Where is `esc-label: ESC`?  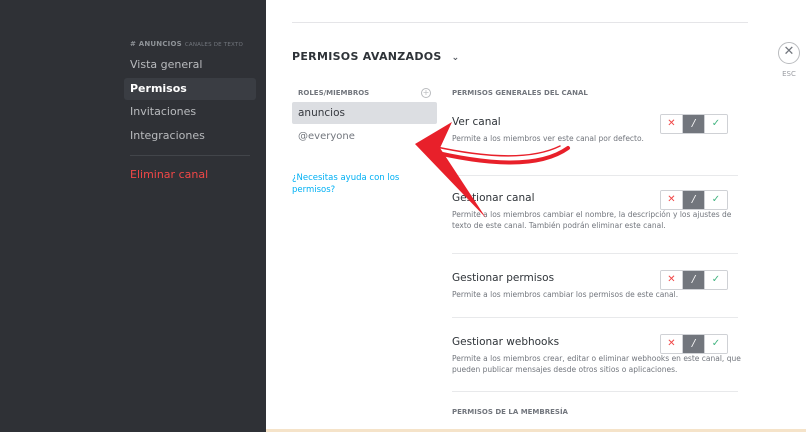
esc-label: ESC is located at coordinates (789, 74).